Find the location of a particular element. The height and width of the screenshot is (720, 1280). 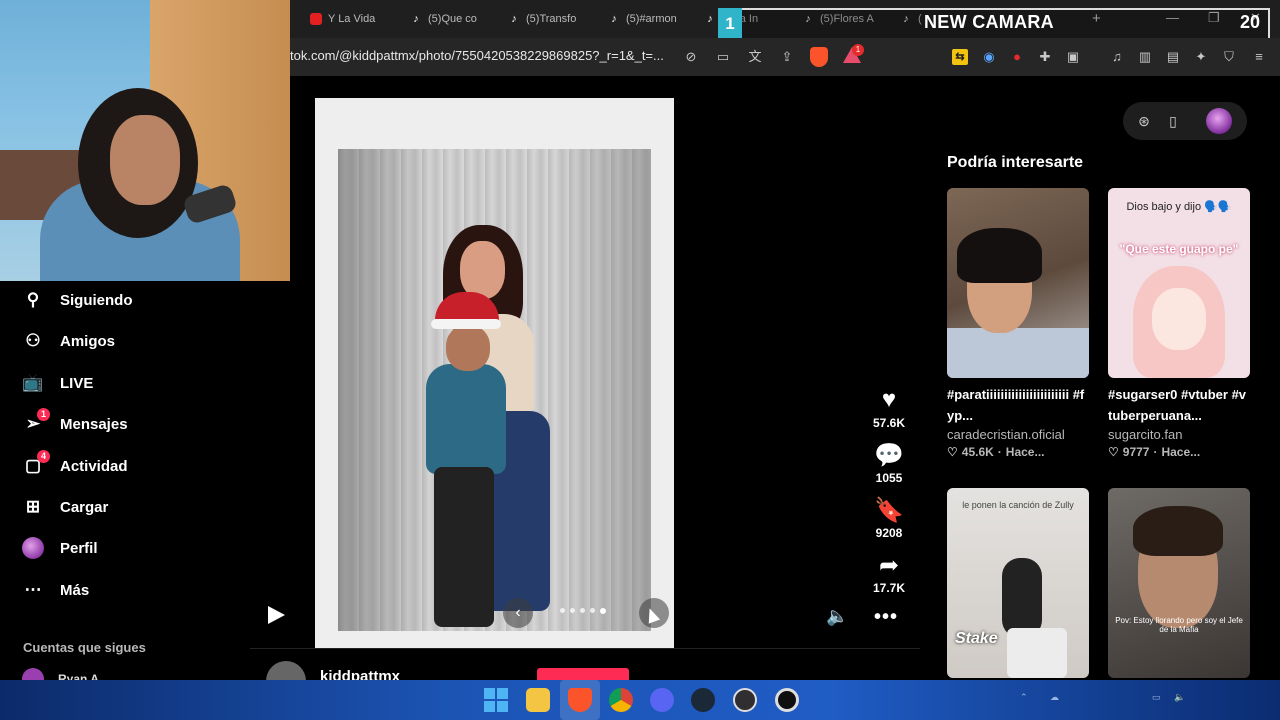

save-button: 🔖 9208 is located at coordinates (889, 518).